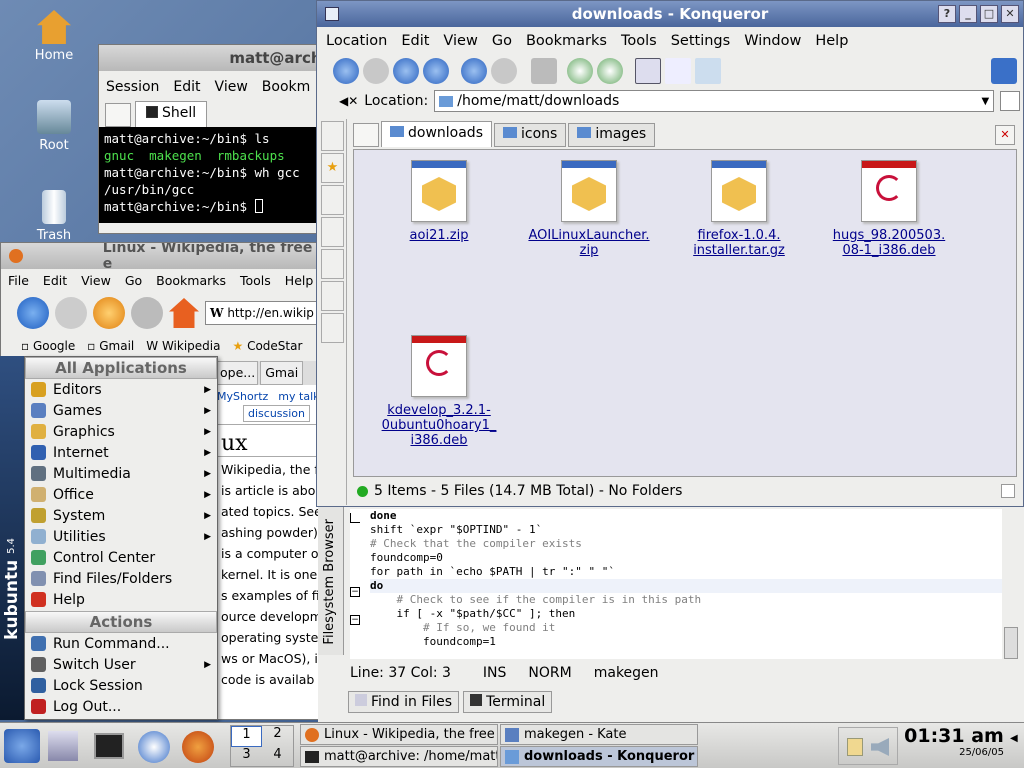 The image size is (1024, 768). I want to click on go-icon, so click(1010, 101).